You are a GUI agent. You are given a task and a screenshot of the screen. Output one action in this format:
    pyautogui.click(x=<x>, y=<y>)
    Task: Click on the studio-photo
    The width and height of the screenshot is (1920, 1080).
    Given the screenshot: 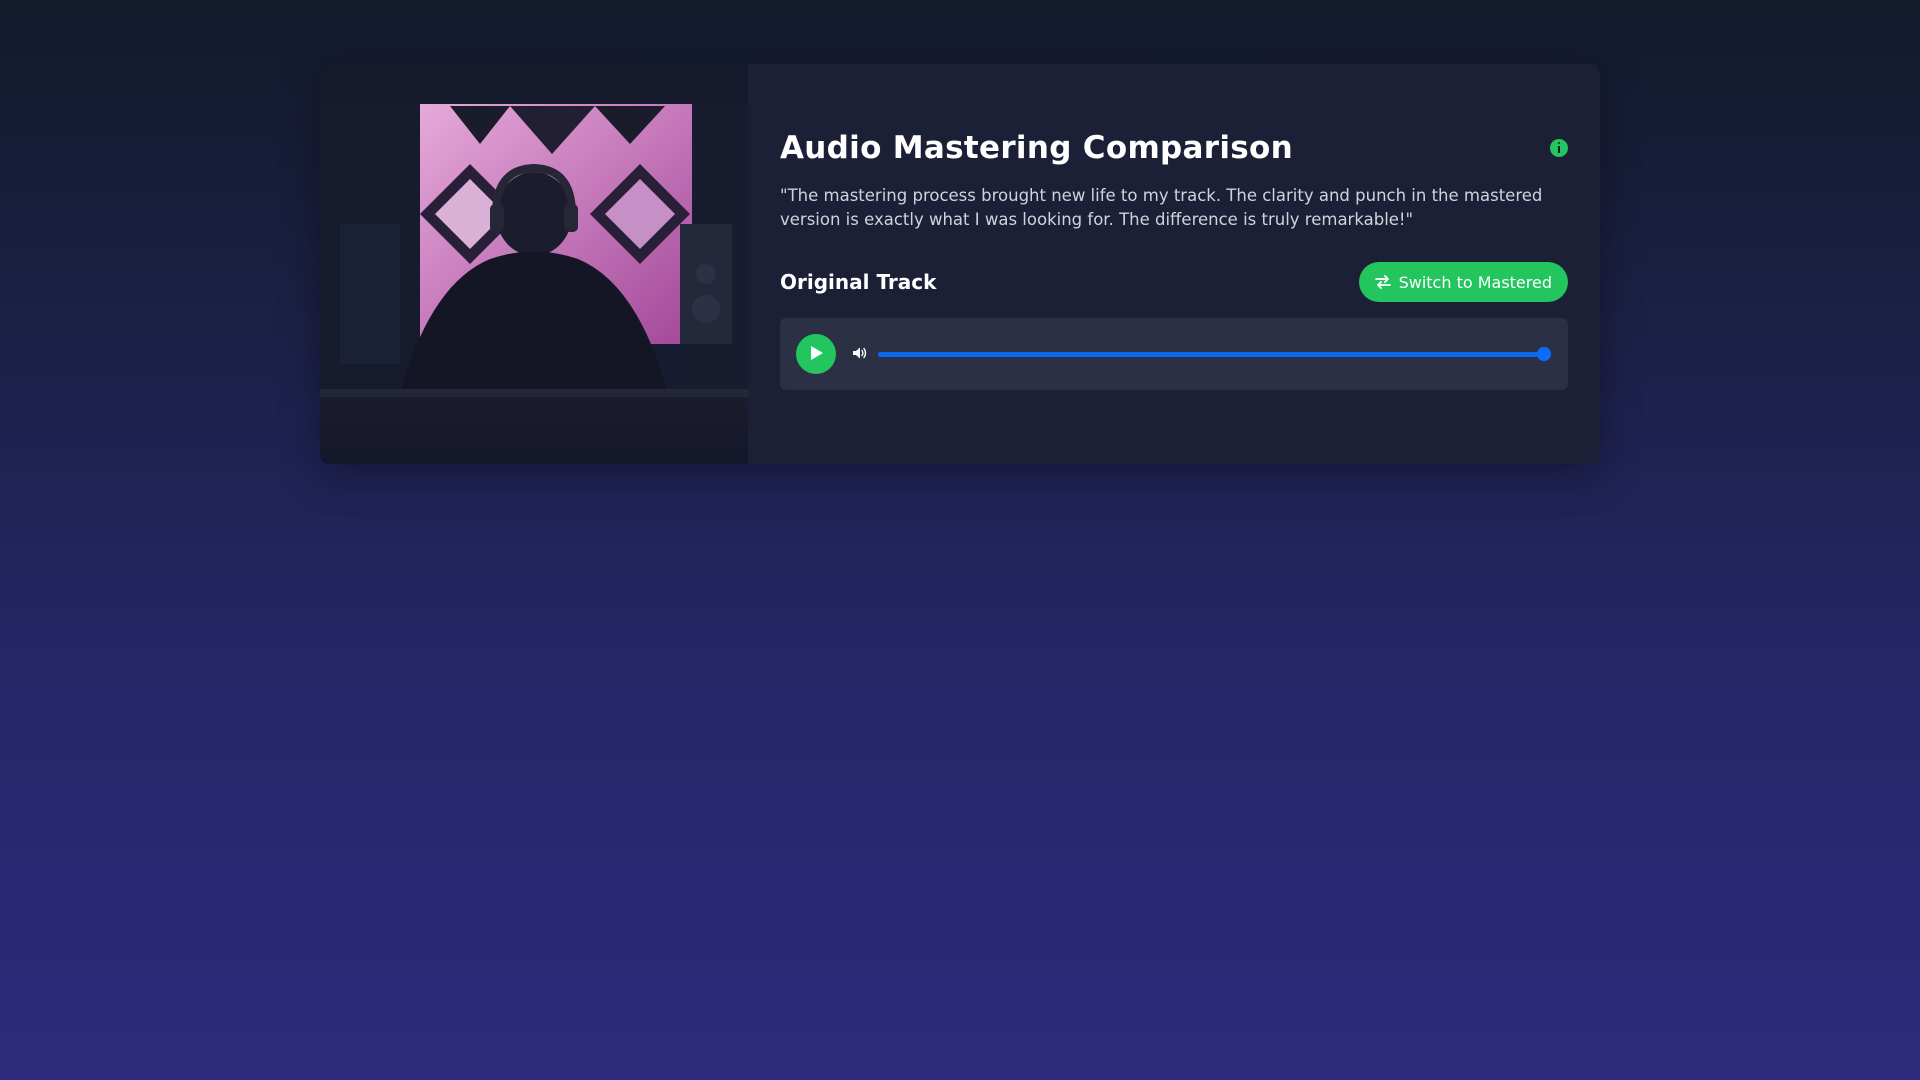 What is the action you would take?
    pyautogui.click(x=534, y=264)
    